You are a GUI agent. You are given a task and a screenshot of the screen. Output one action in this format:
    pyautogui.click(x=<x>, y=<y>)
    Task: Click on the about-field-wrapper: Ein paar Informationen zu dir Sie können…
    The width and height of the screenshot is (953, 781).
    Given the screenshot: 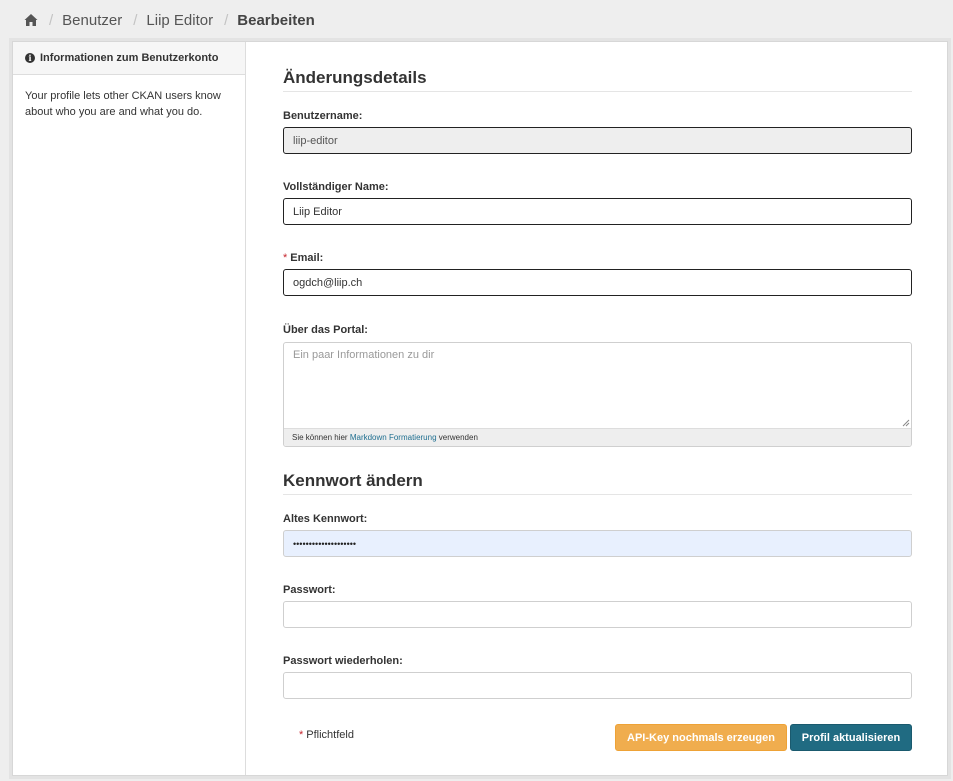 What is the action you would take?
    pyautogui.click(x=597, y=394)
    